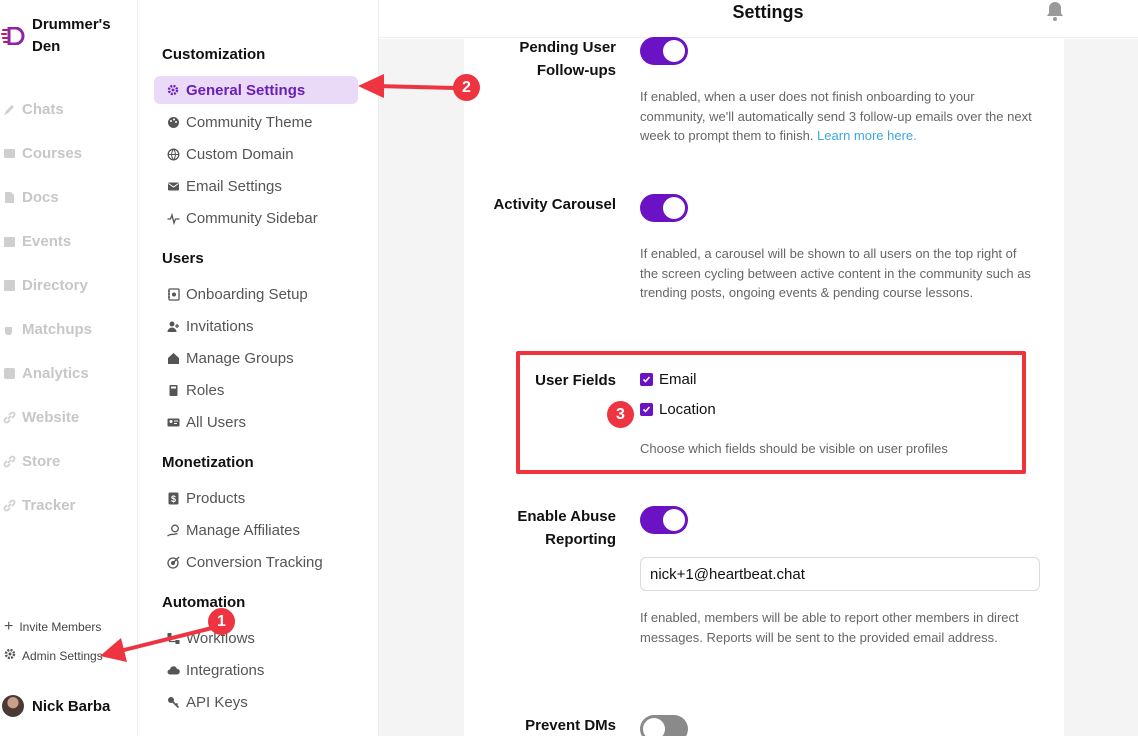 Image resolution: width=1138 pixels, height=736 pixels. I want to click on arrow-1-head, so click(113, 650).